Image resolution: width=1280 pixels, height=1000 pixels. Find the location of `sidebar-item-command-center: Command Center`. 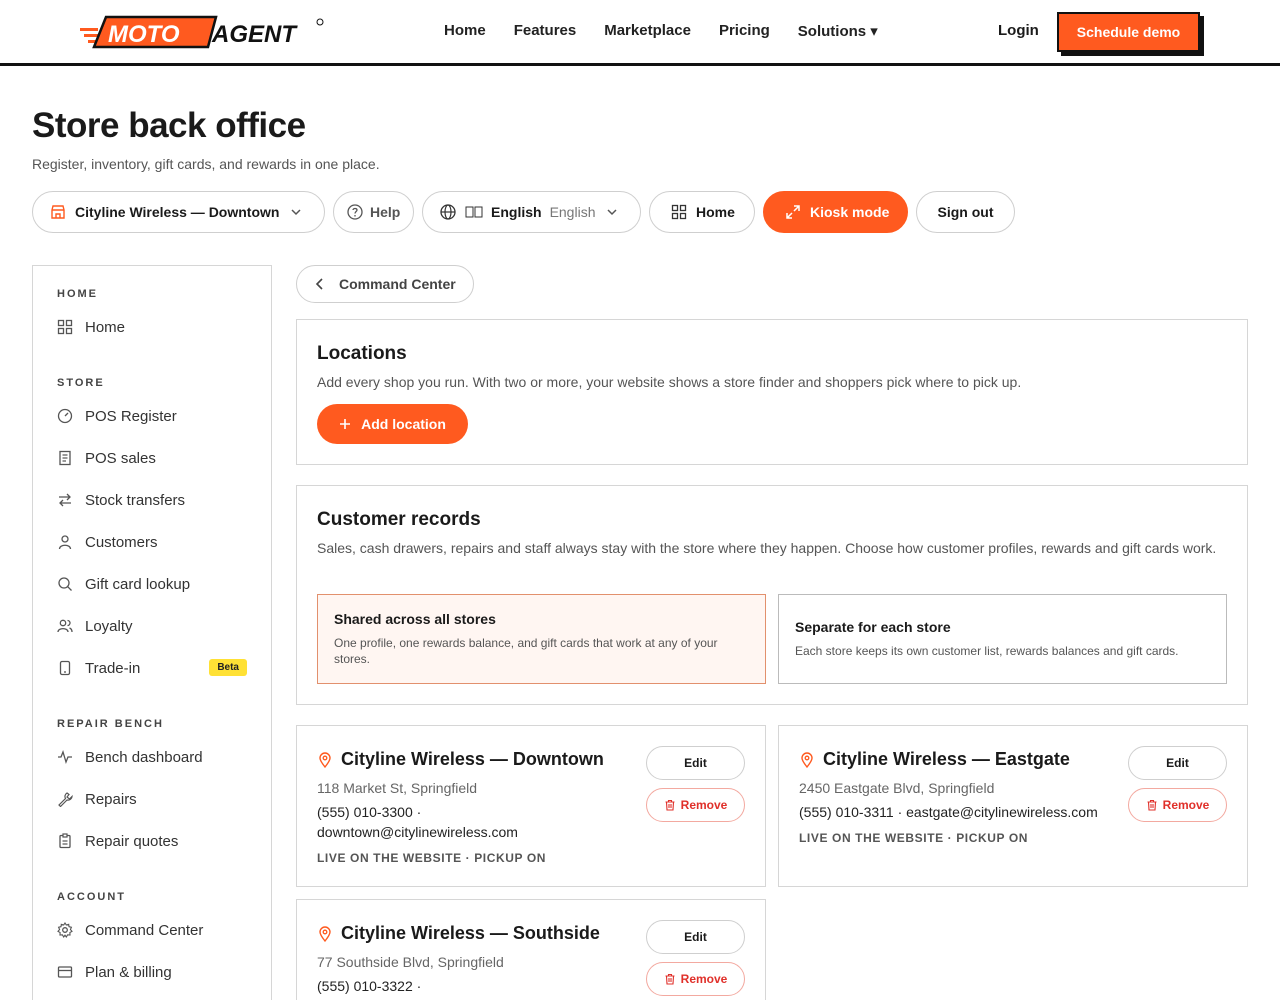

sidebar-item-command-center: Command Center is located at coordinates (152, 930).